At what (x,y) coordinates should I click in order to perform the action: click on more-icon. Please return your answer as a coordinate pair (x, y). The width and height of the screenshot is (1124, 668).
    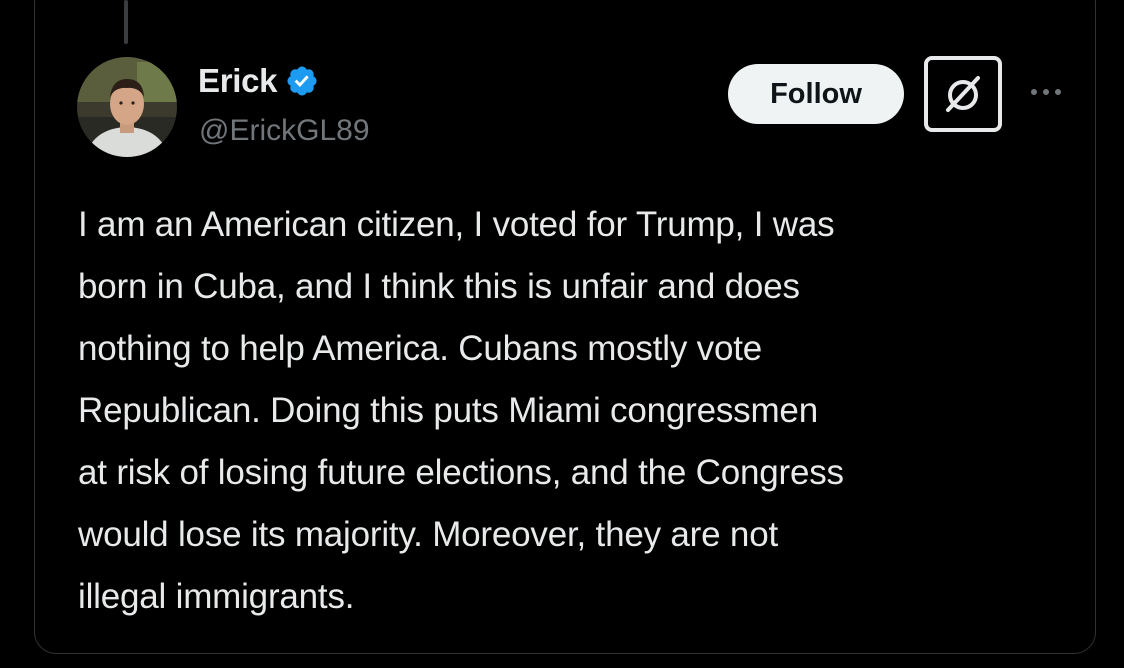
    Looking at the image, I should click on (1046, 92).